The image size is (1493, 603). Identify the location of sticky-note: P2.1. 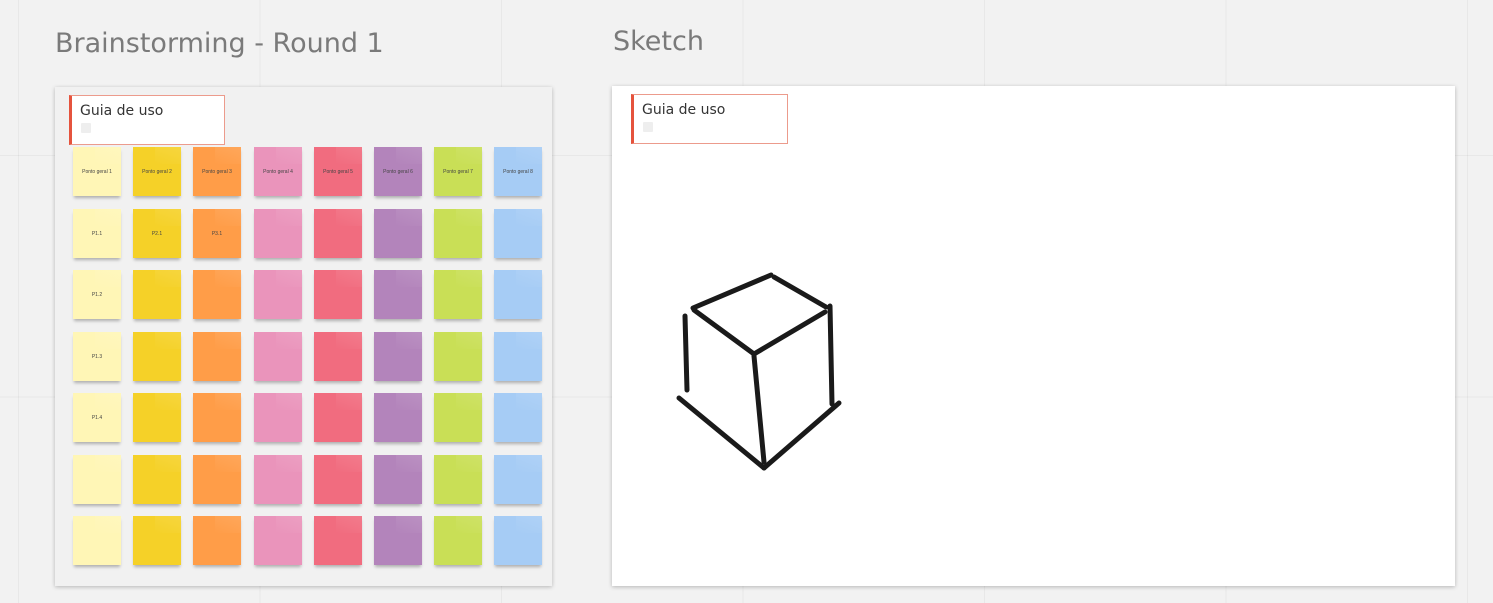
(157, 233).